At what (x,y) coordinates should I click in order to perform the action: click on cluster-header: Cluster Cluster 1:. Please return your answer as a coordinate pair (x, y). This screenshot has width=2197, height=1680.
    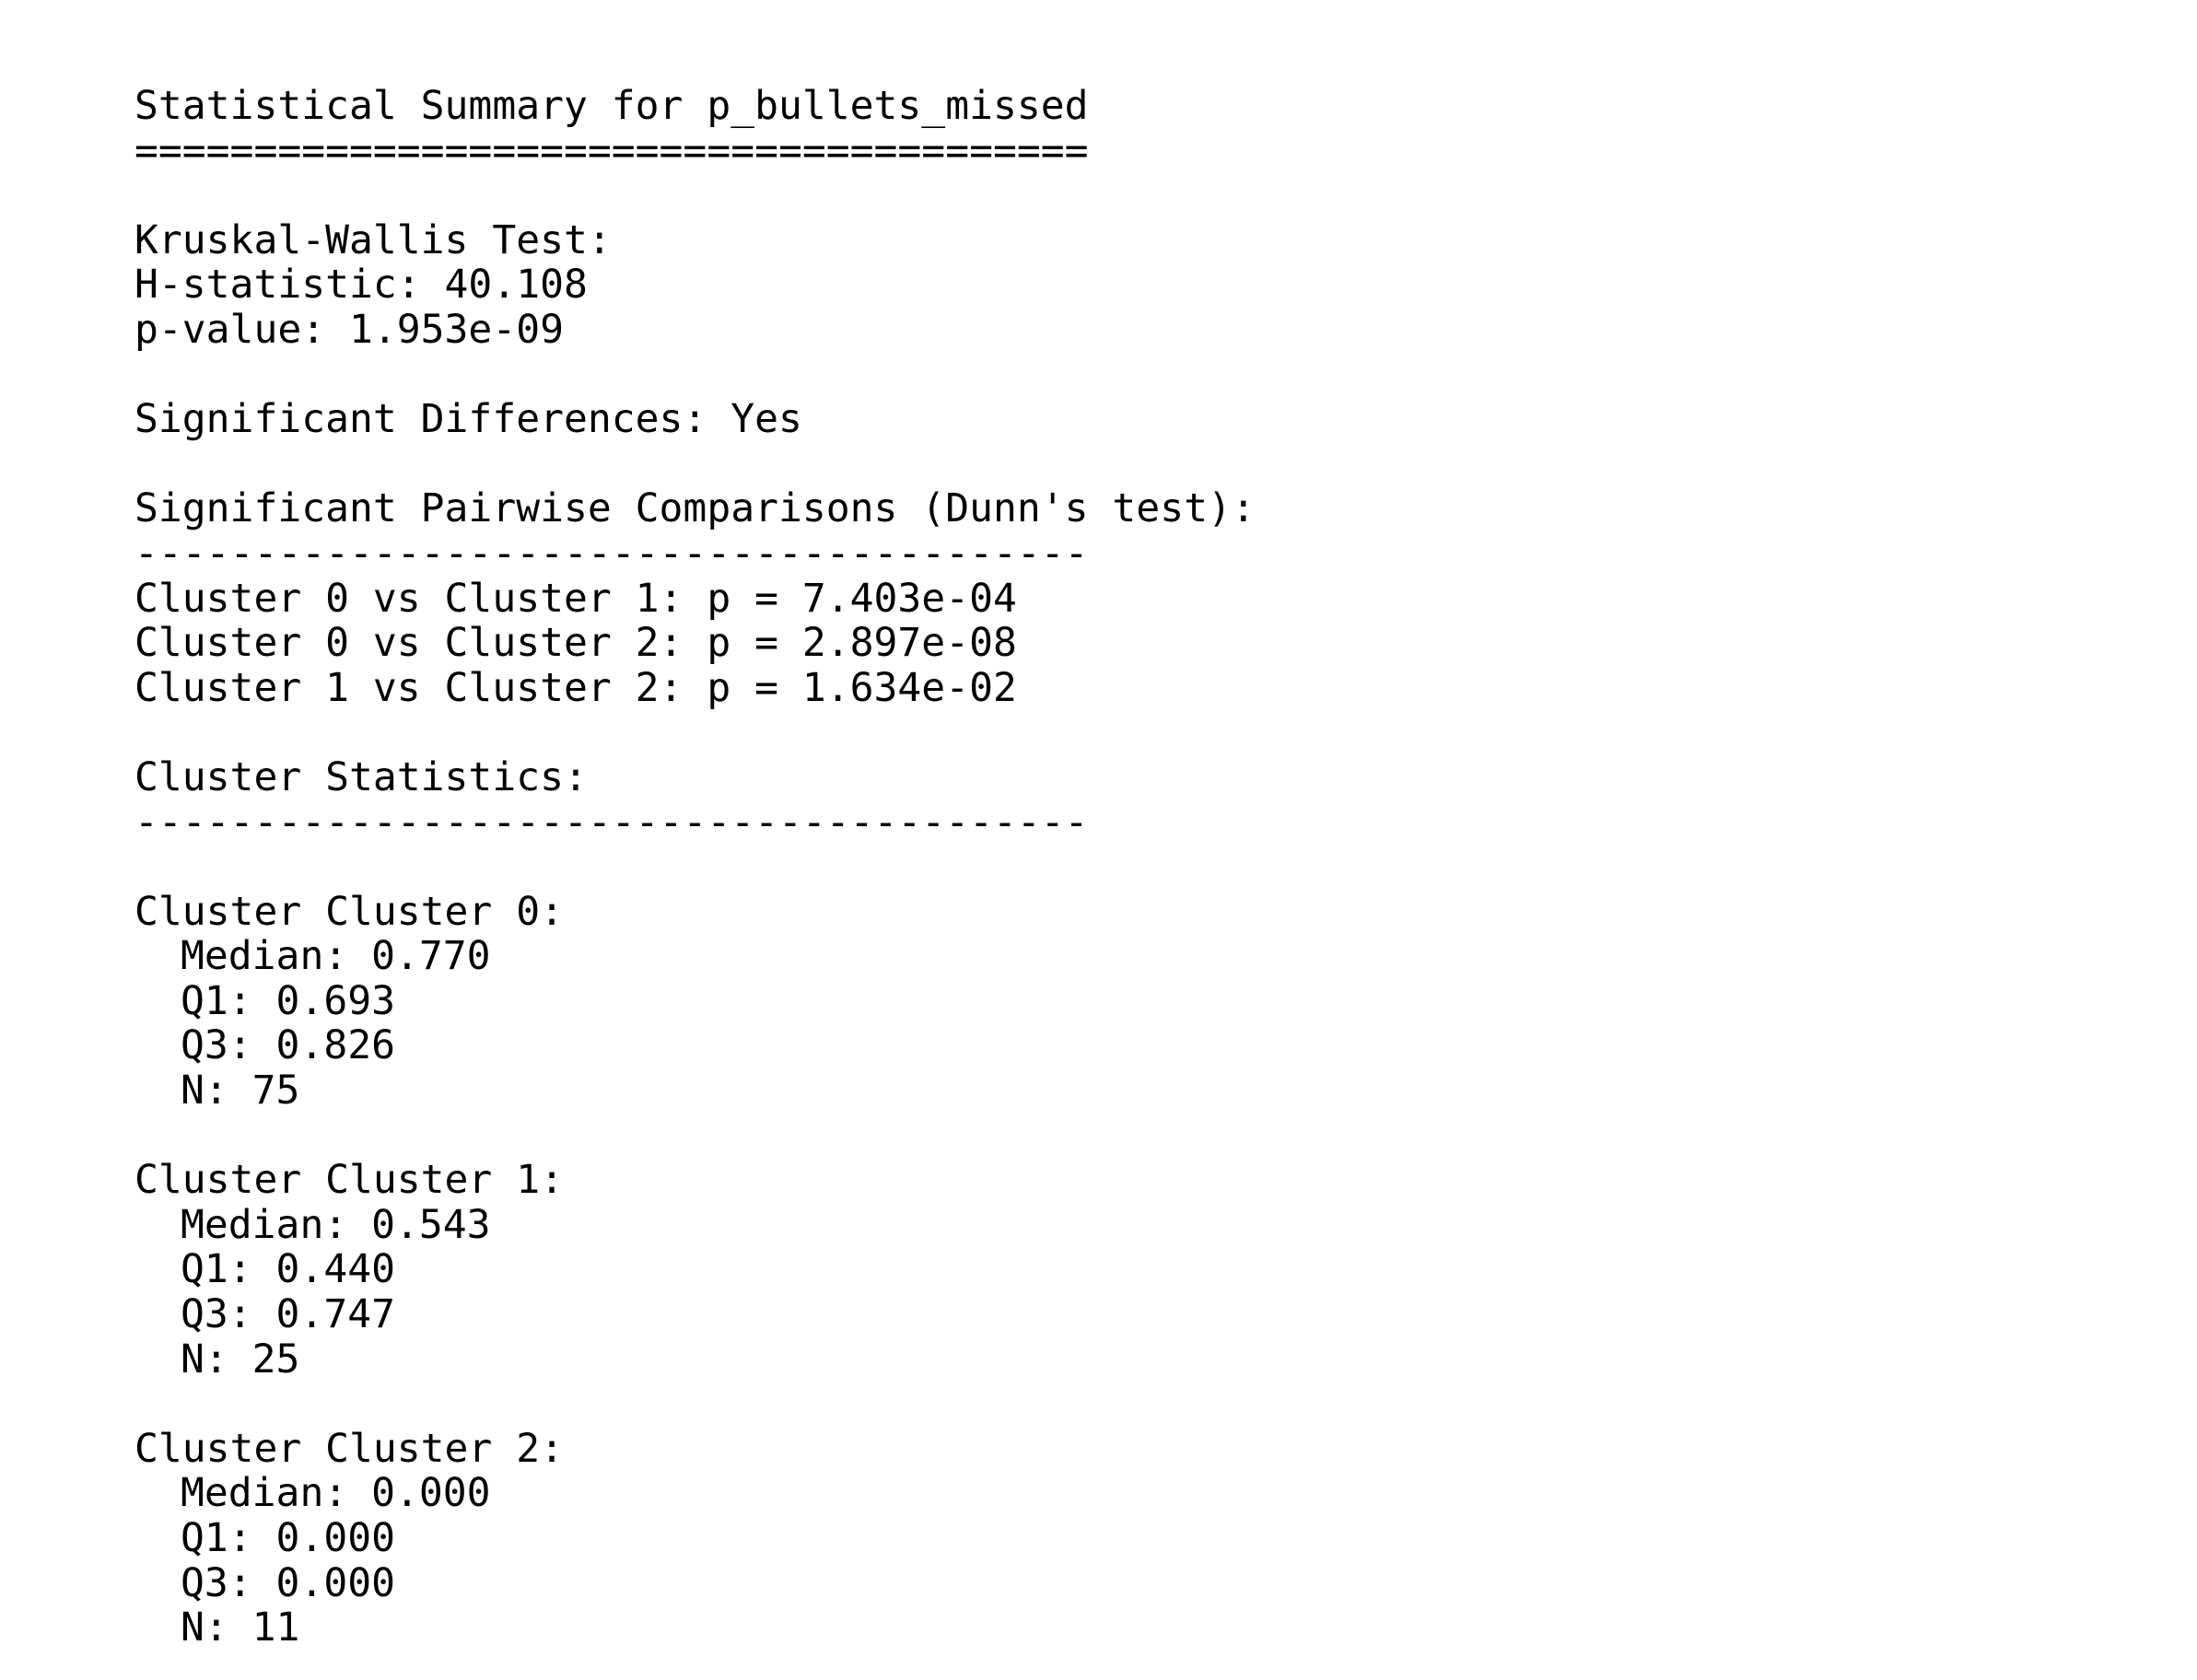
    Looking at the image, I should click on (349, 1180).